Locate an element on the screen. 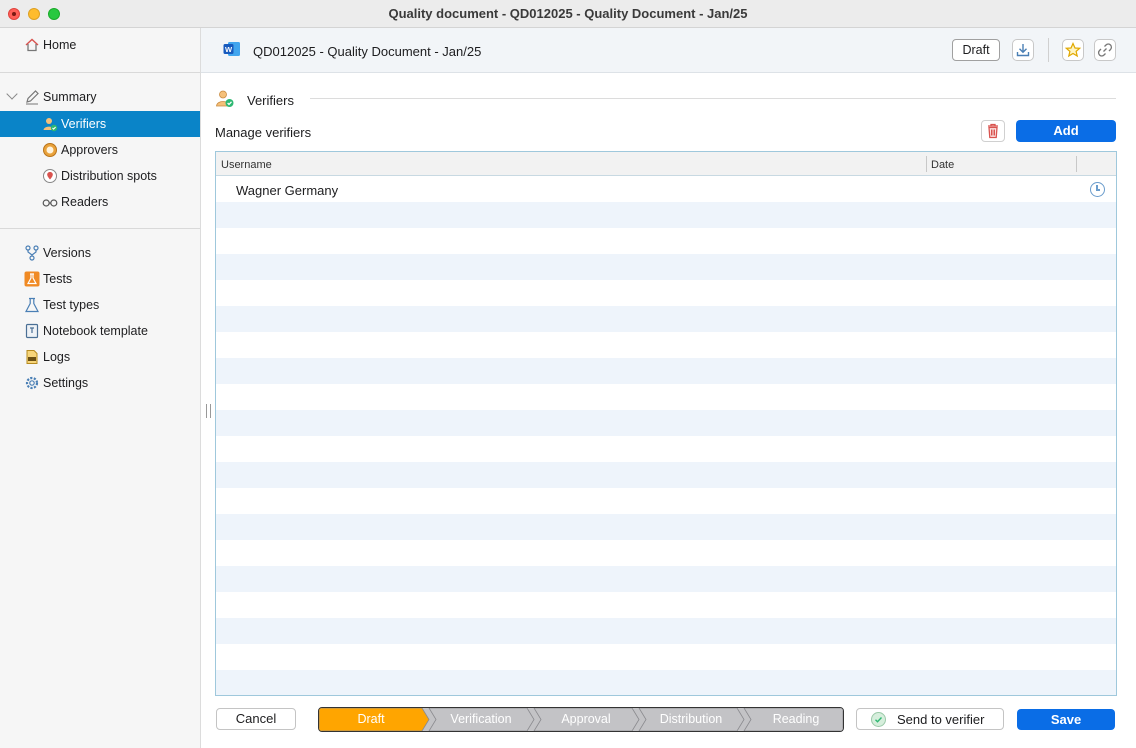 The height and width of the screenshot is (748, 1136). favorite-button is located at coordinates (1073, 50).